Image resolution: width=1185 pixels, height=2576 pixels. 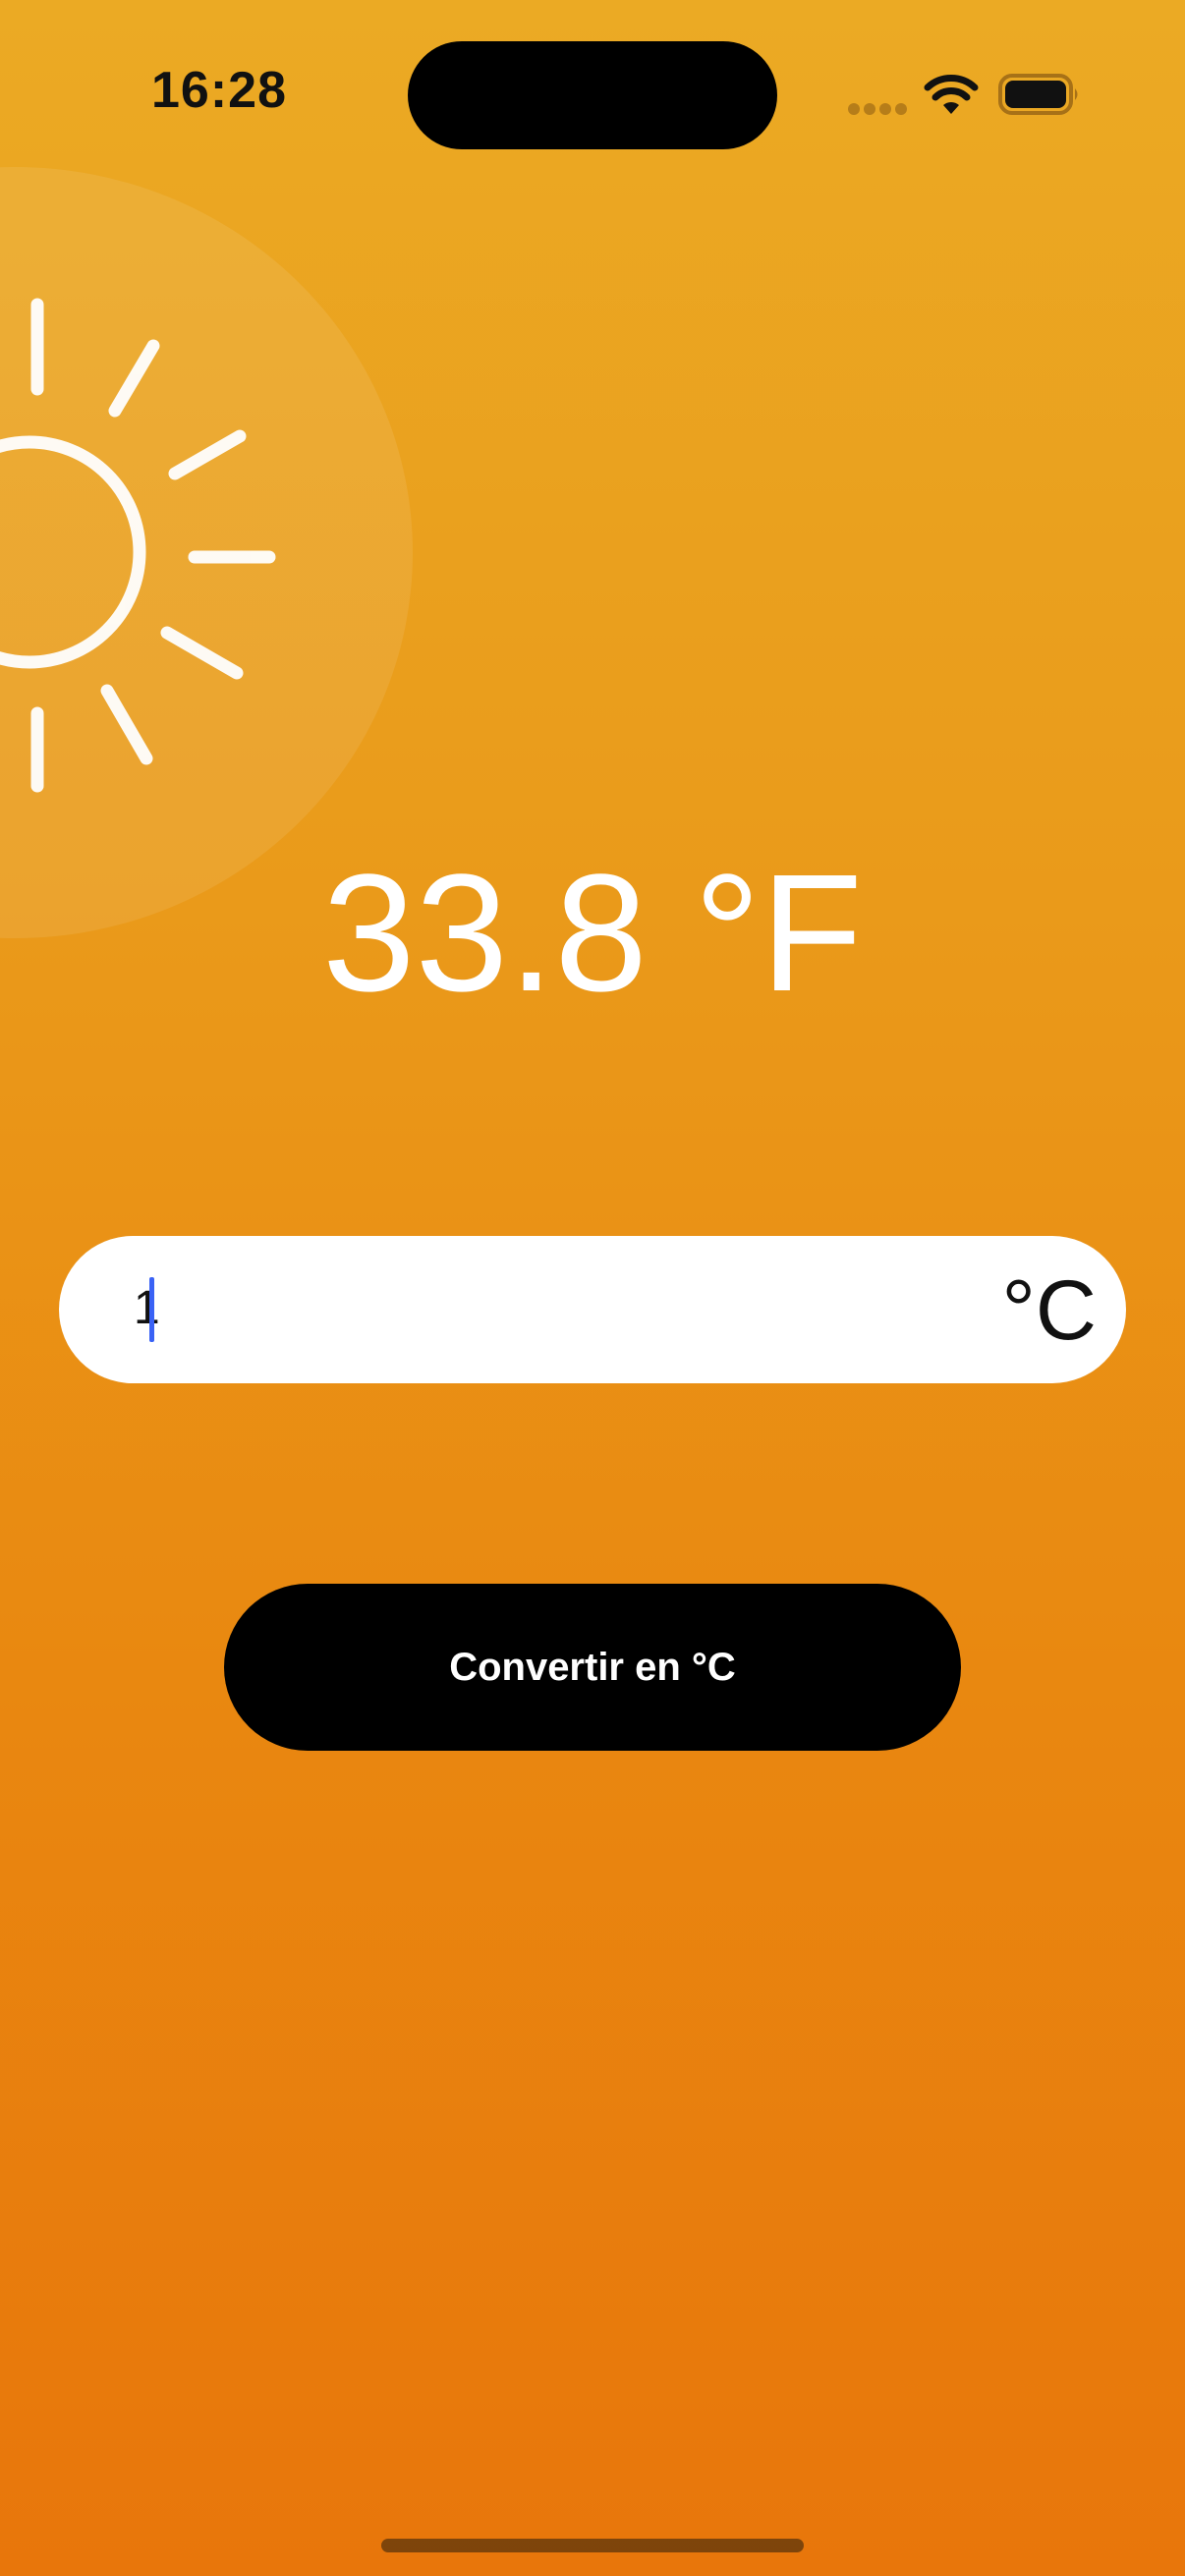 What do you see at coordinates (152, 1309) in the screenshot?
I see `text-cursor` at bounding box center [152, 1309].